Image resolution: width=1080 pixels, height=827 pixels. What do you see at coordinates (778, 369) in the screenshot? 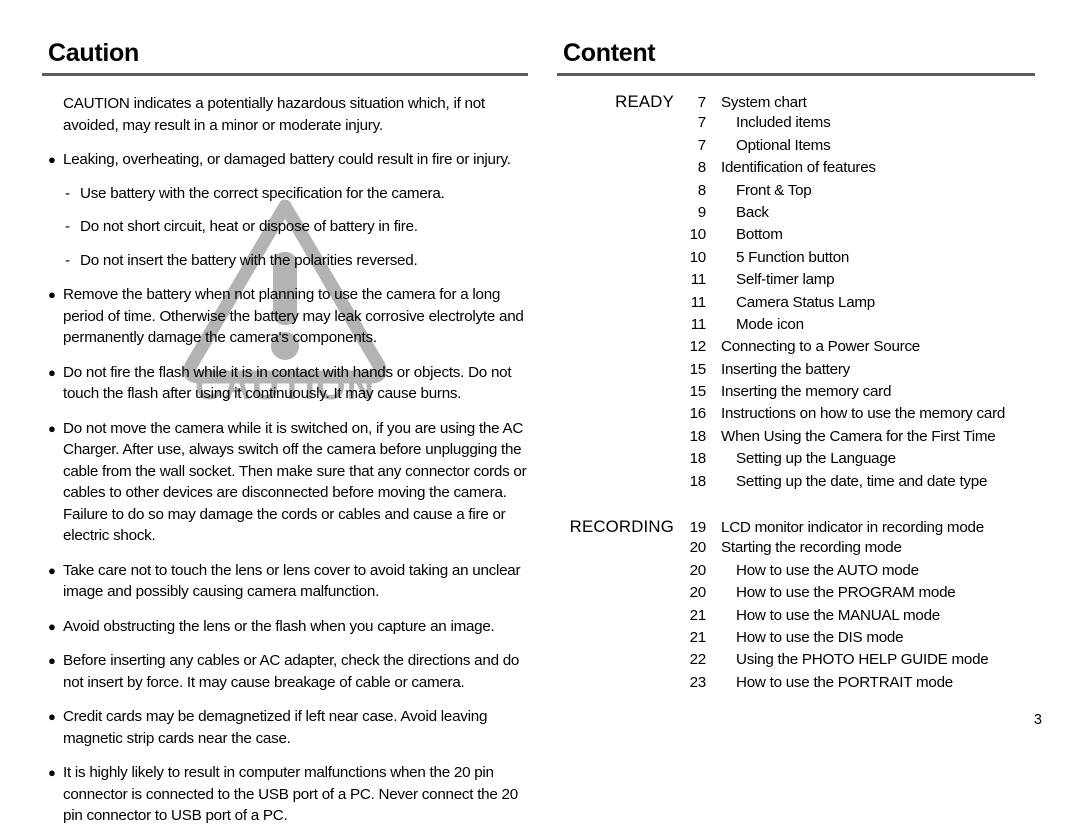
I see `toc-entry-title: Inserting the battery` at bounding box center [778, 369].